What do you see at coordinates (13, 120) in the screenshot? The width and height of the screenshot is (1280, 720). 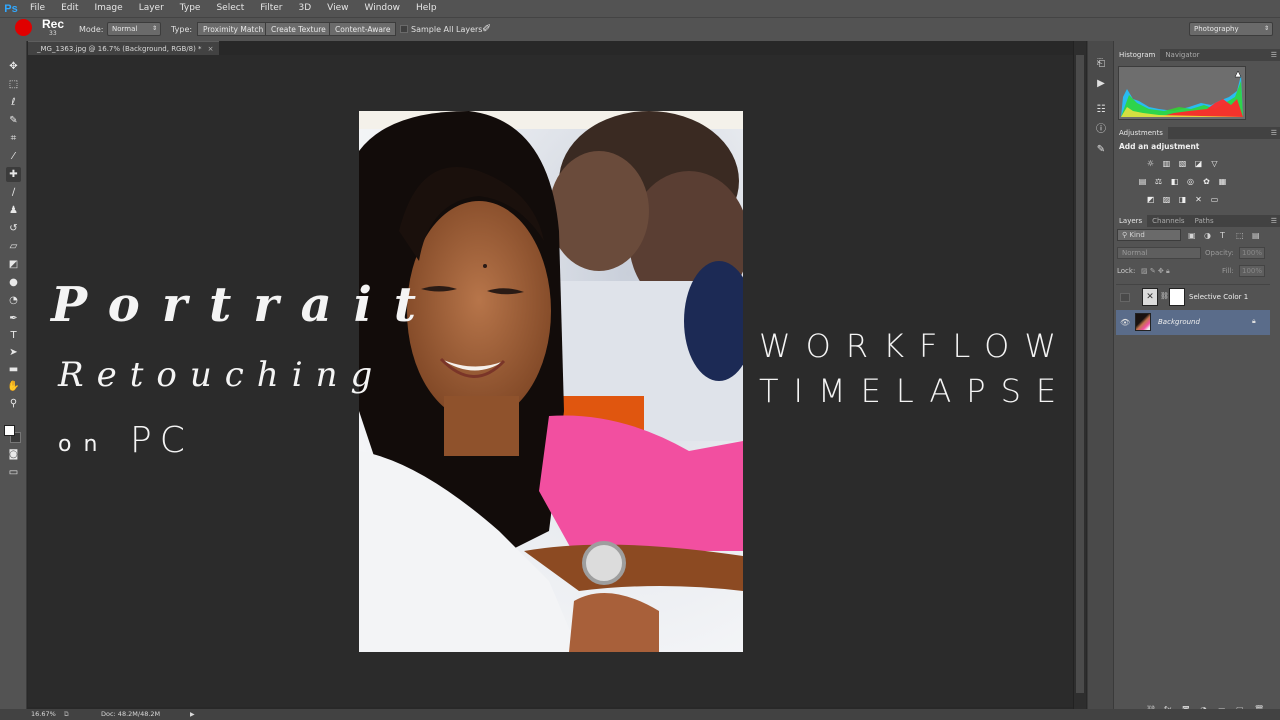 I see `quick-select-tool-icon: ✎` at bounding box center [13, 120].